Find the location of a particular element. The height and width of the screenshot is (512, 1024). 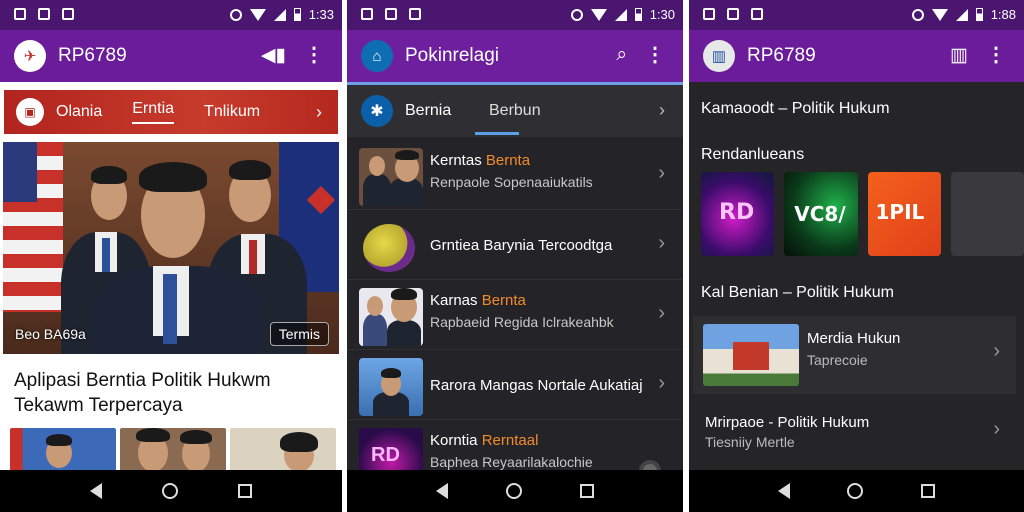

item-subtitle: Renpaole Sopenaaiukatils is located at coordinates (511, 182).